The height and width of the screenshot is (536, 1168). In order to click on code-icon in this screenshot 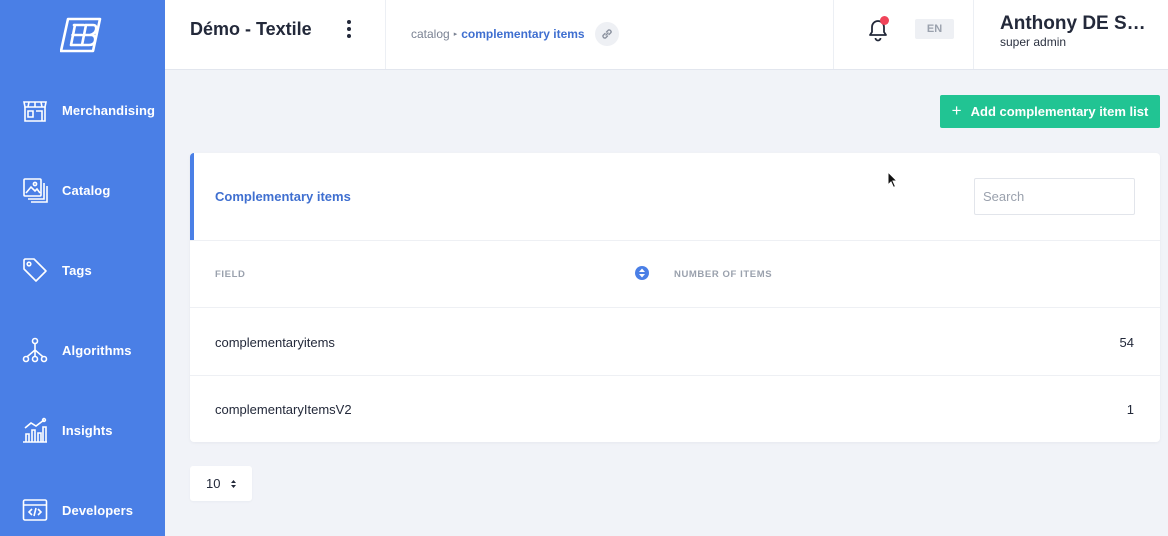, I will do `click(35, 510)`.